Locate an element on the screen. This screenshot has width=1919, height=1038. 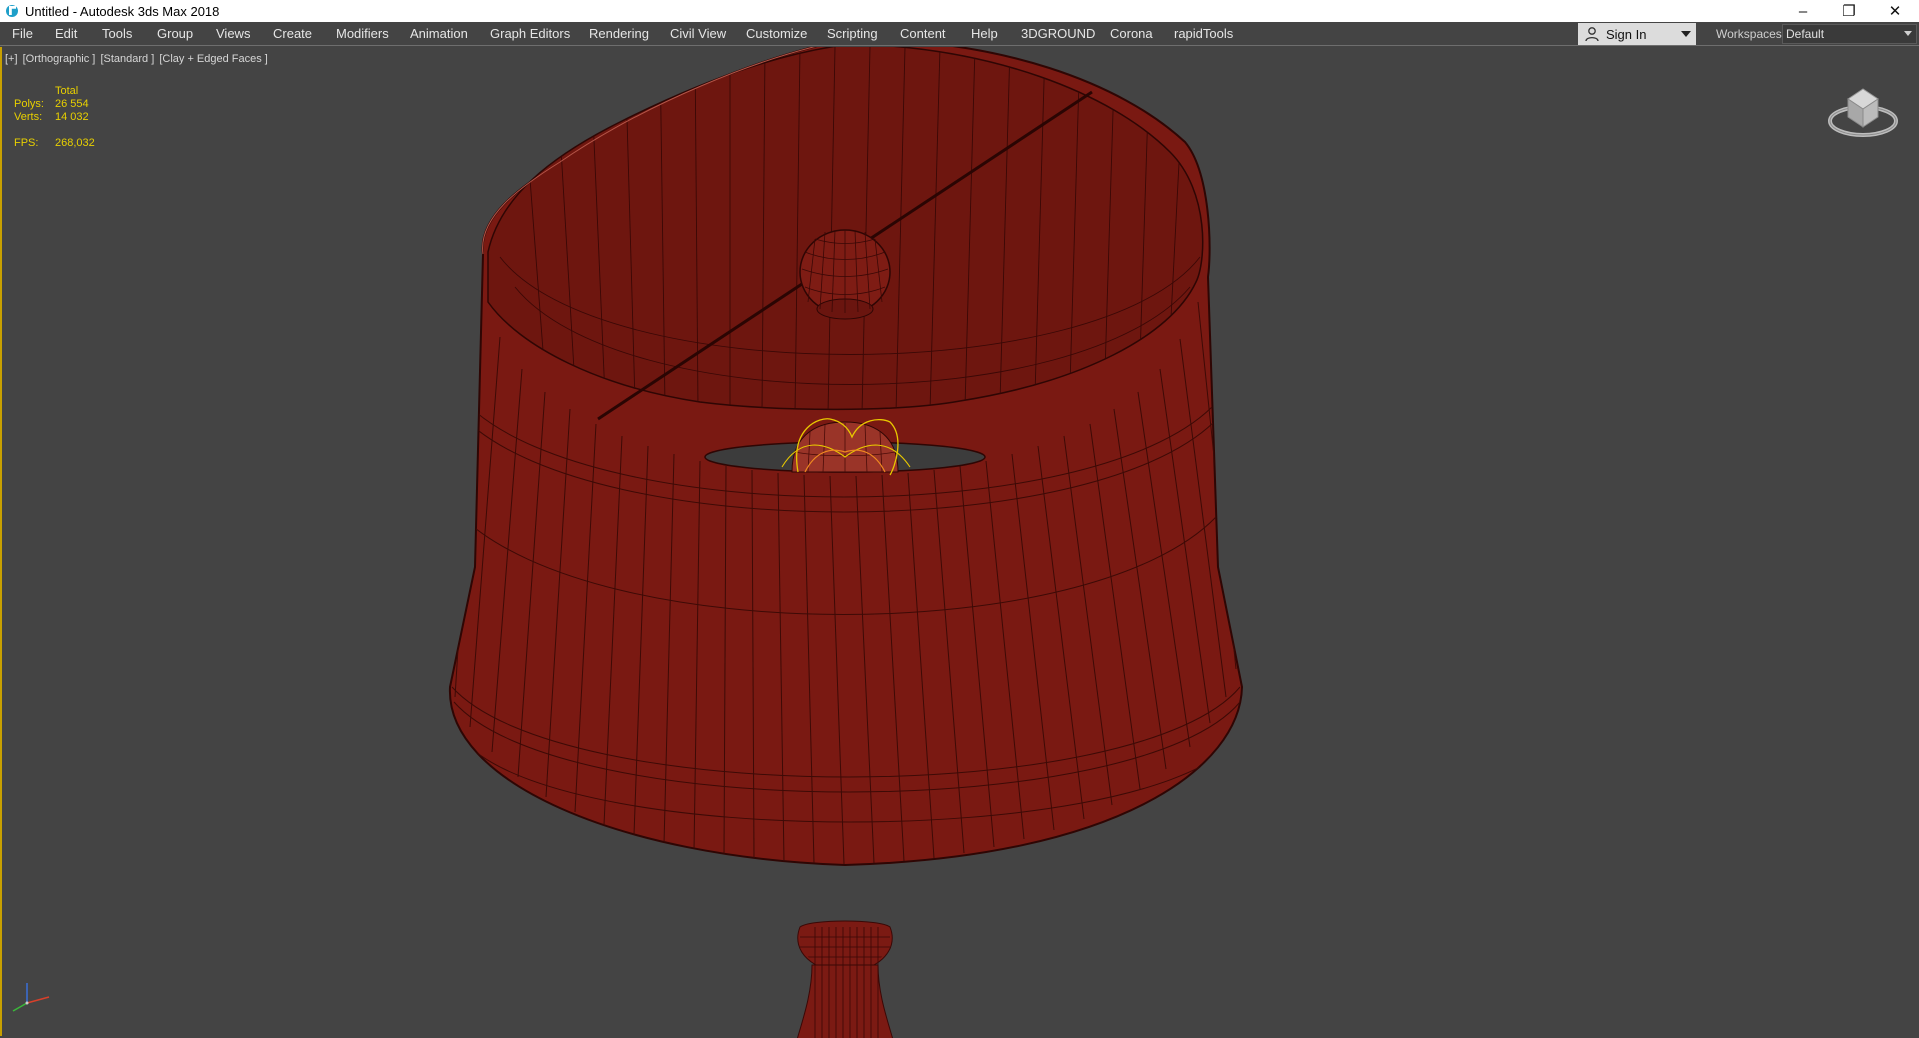
menu-graph-editors: Graph Editors is located at coordinates (530, 33).